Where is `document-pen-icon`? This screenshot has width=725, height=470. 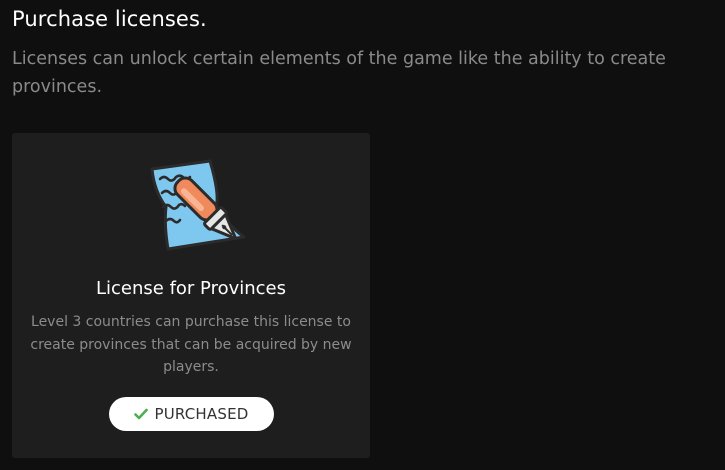 document-pen-icon is located at coordinates (198, 205).